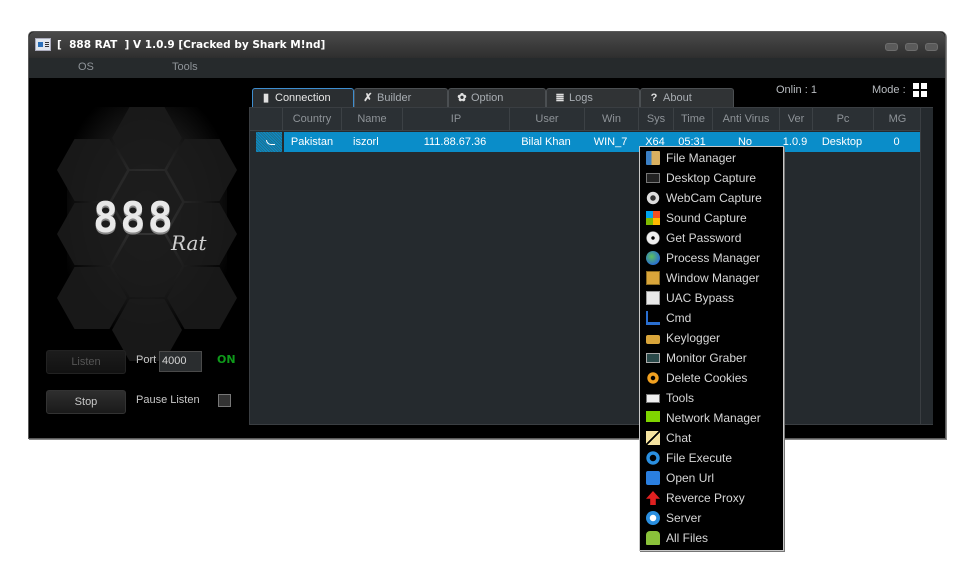  I want to click on context-menu-label: File Execute, so click(699, 458).